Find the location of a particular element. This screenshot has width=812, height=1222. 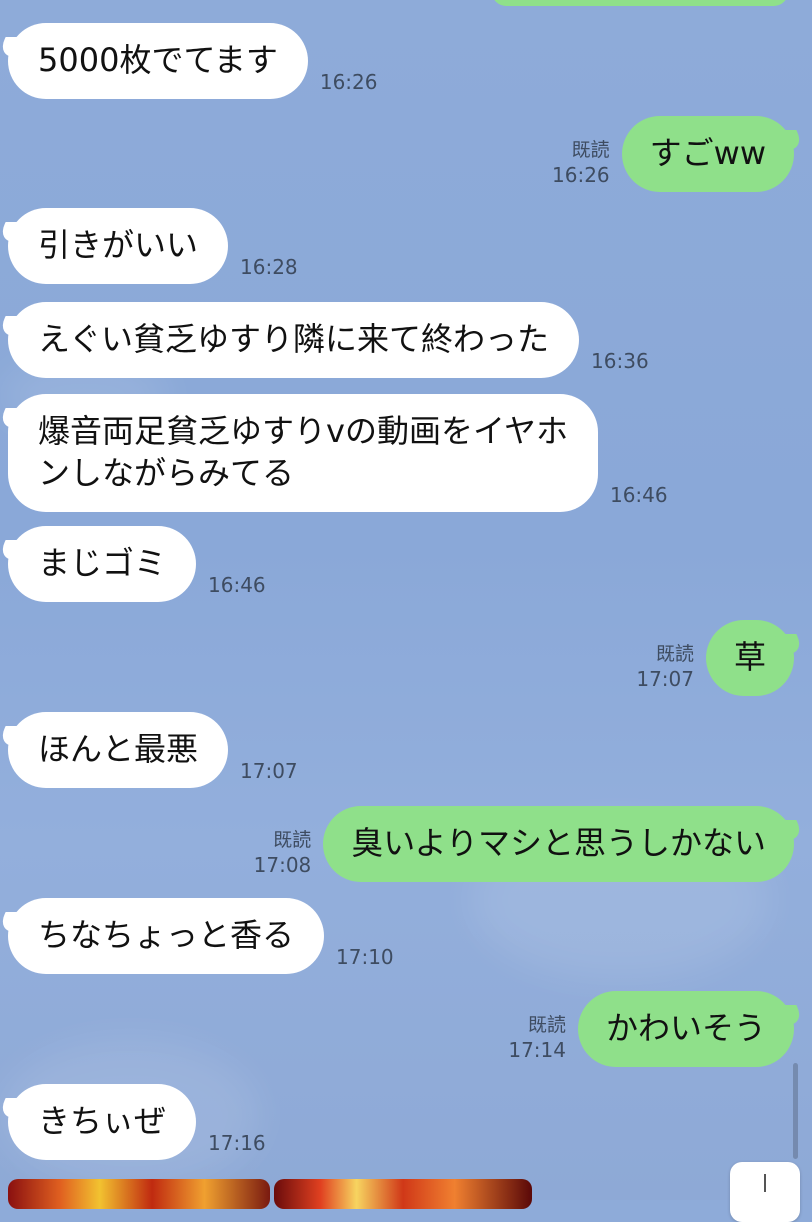

message-text: かわいそう is located at coordinates (685, 1028).